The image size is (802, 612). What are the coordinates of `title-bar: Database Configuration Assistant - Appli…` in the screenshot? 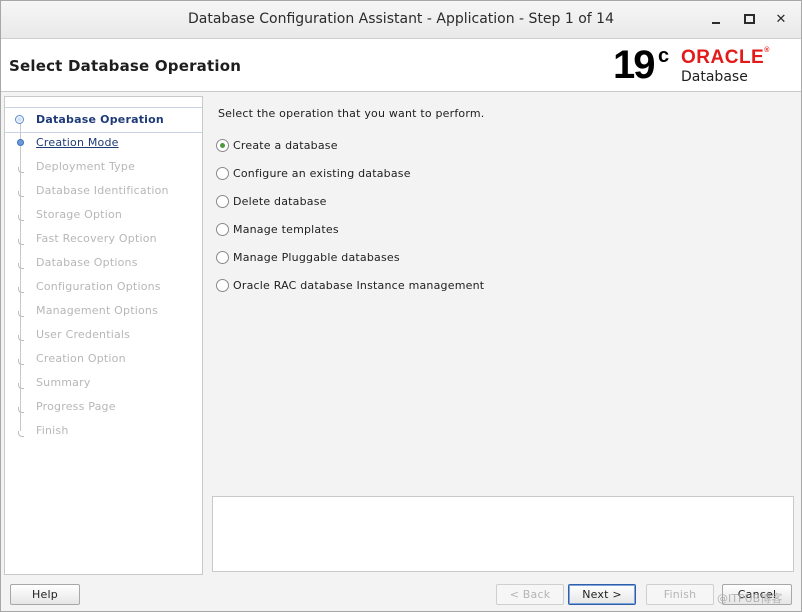 It's located at (401, 20).